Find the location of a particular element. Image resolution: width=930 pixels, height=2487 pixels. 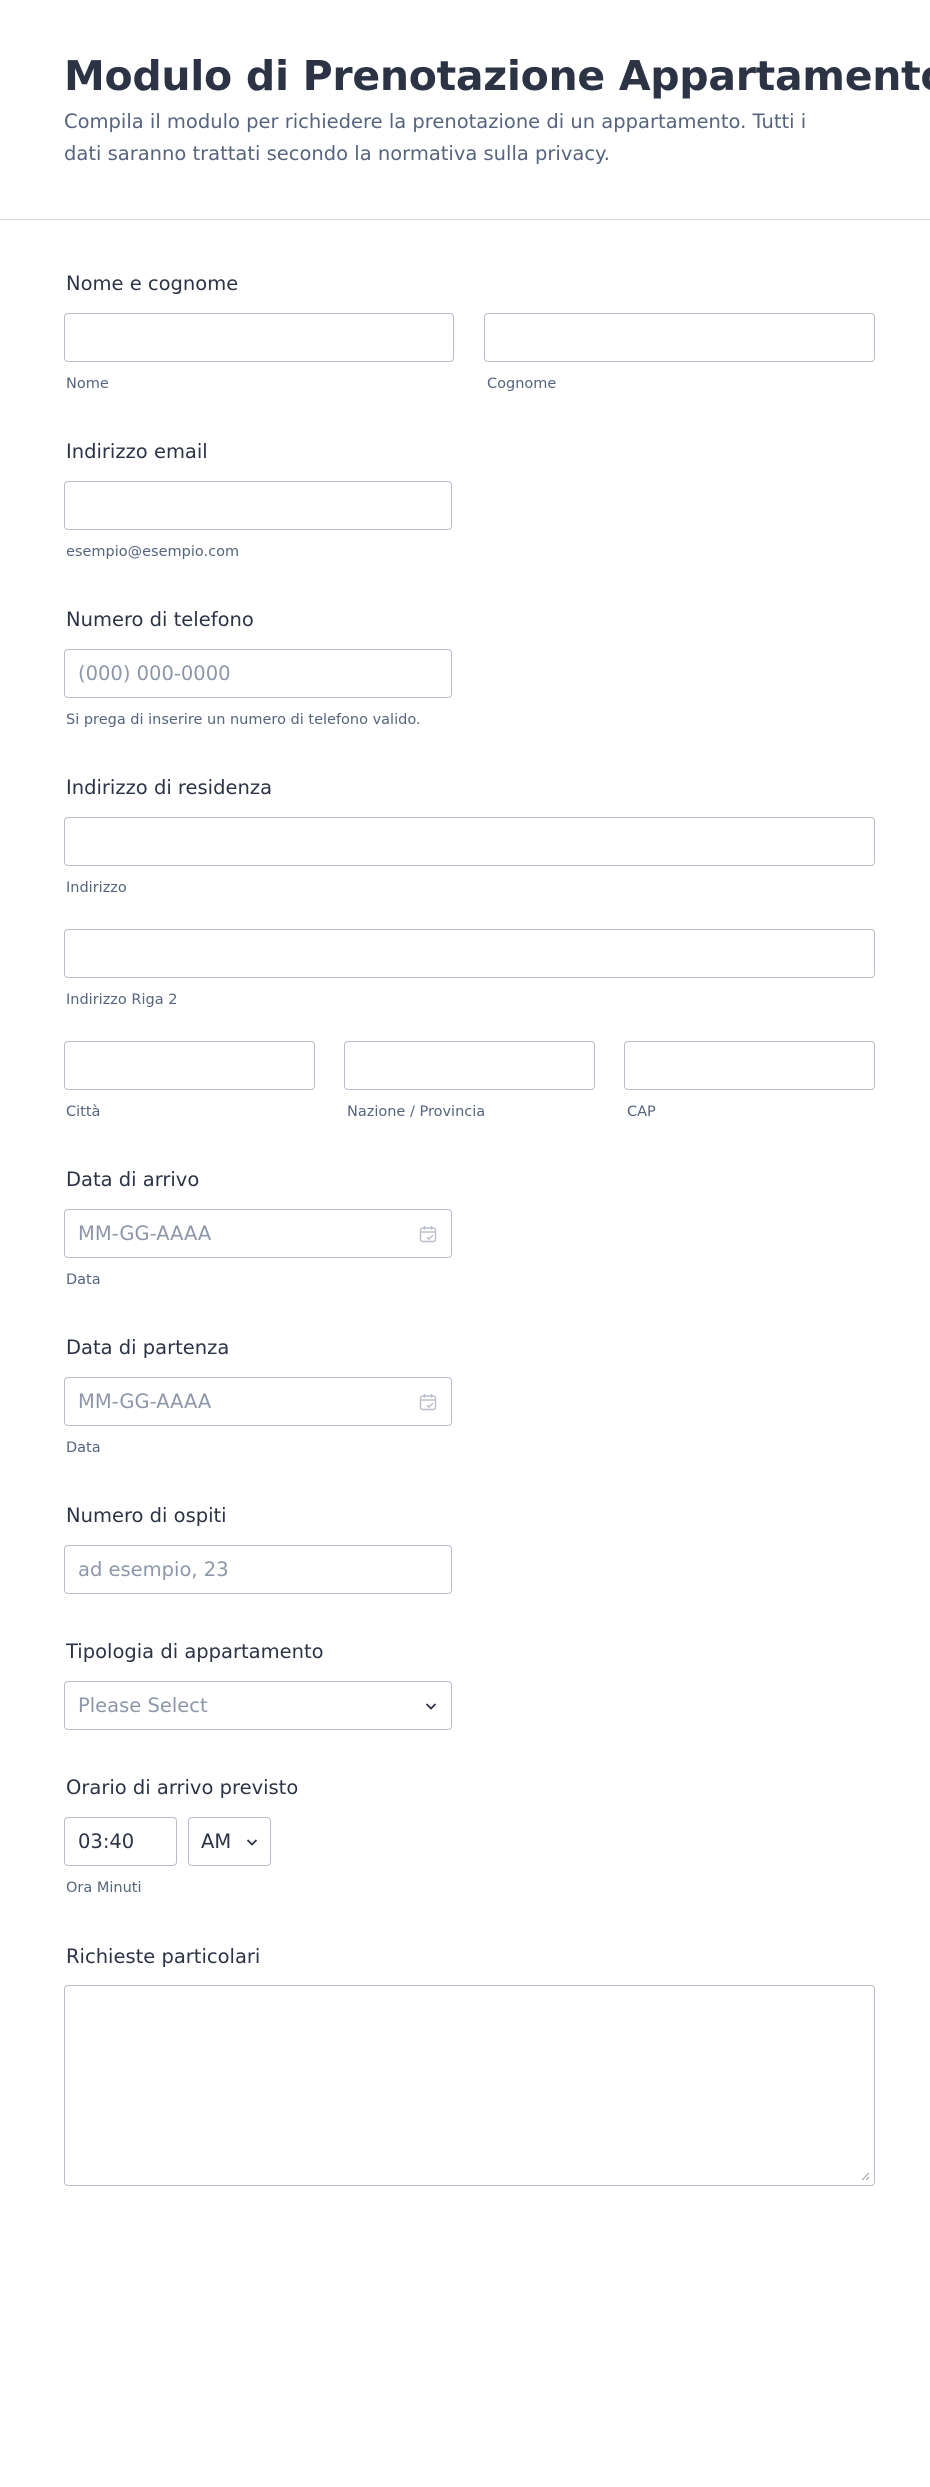

arrival-time-sublabel: Ora Minuti is located at coordinates (104, 1888).